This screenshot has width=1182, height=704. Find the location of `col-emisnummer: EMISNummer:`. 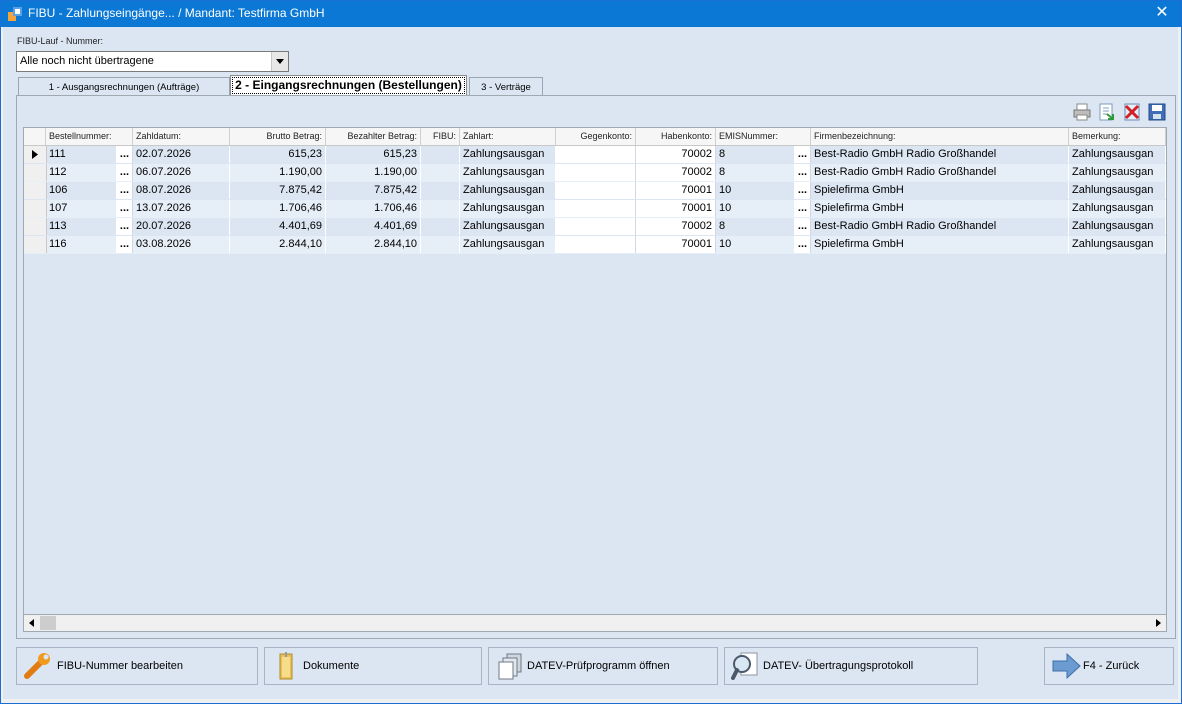

col-emisnummer: EMISNummer: is located at coordinates (763, 136).